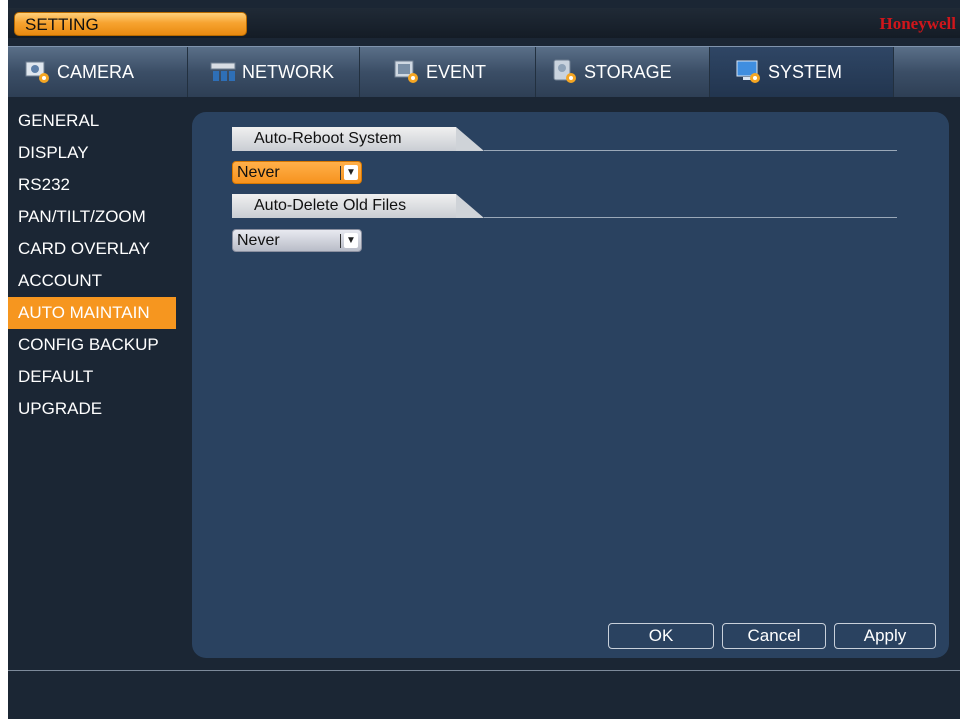 The image size is (960, 719). Describe the element at coordinates (628, 71) in the screenshot. I see `tab-label: STORAGE` at that location.